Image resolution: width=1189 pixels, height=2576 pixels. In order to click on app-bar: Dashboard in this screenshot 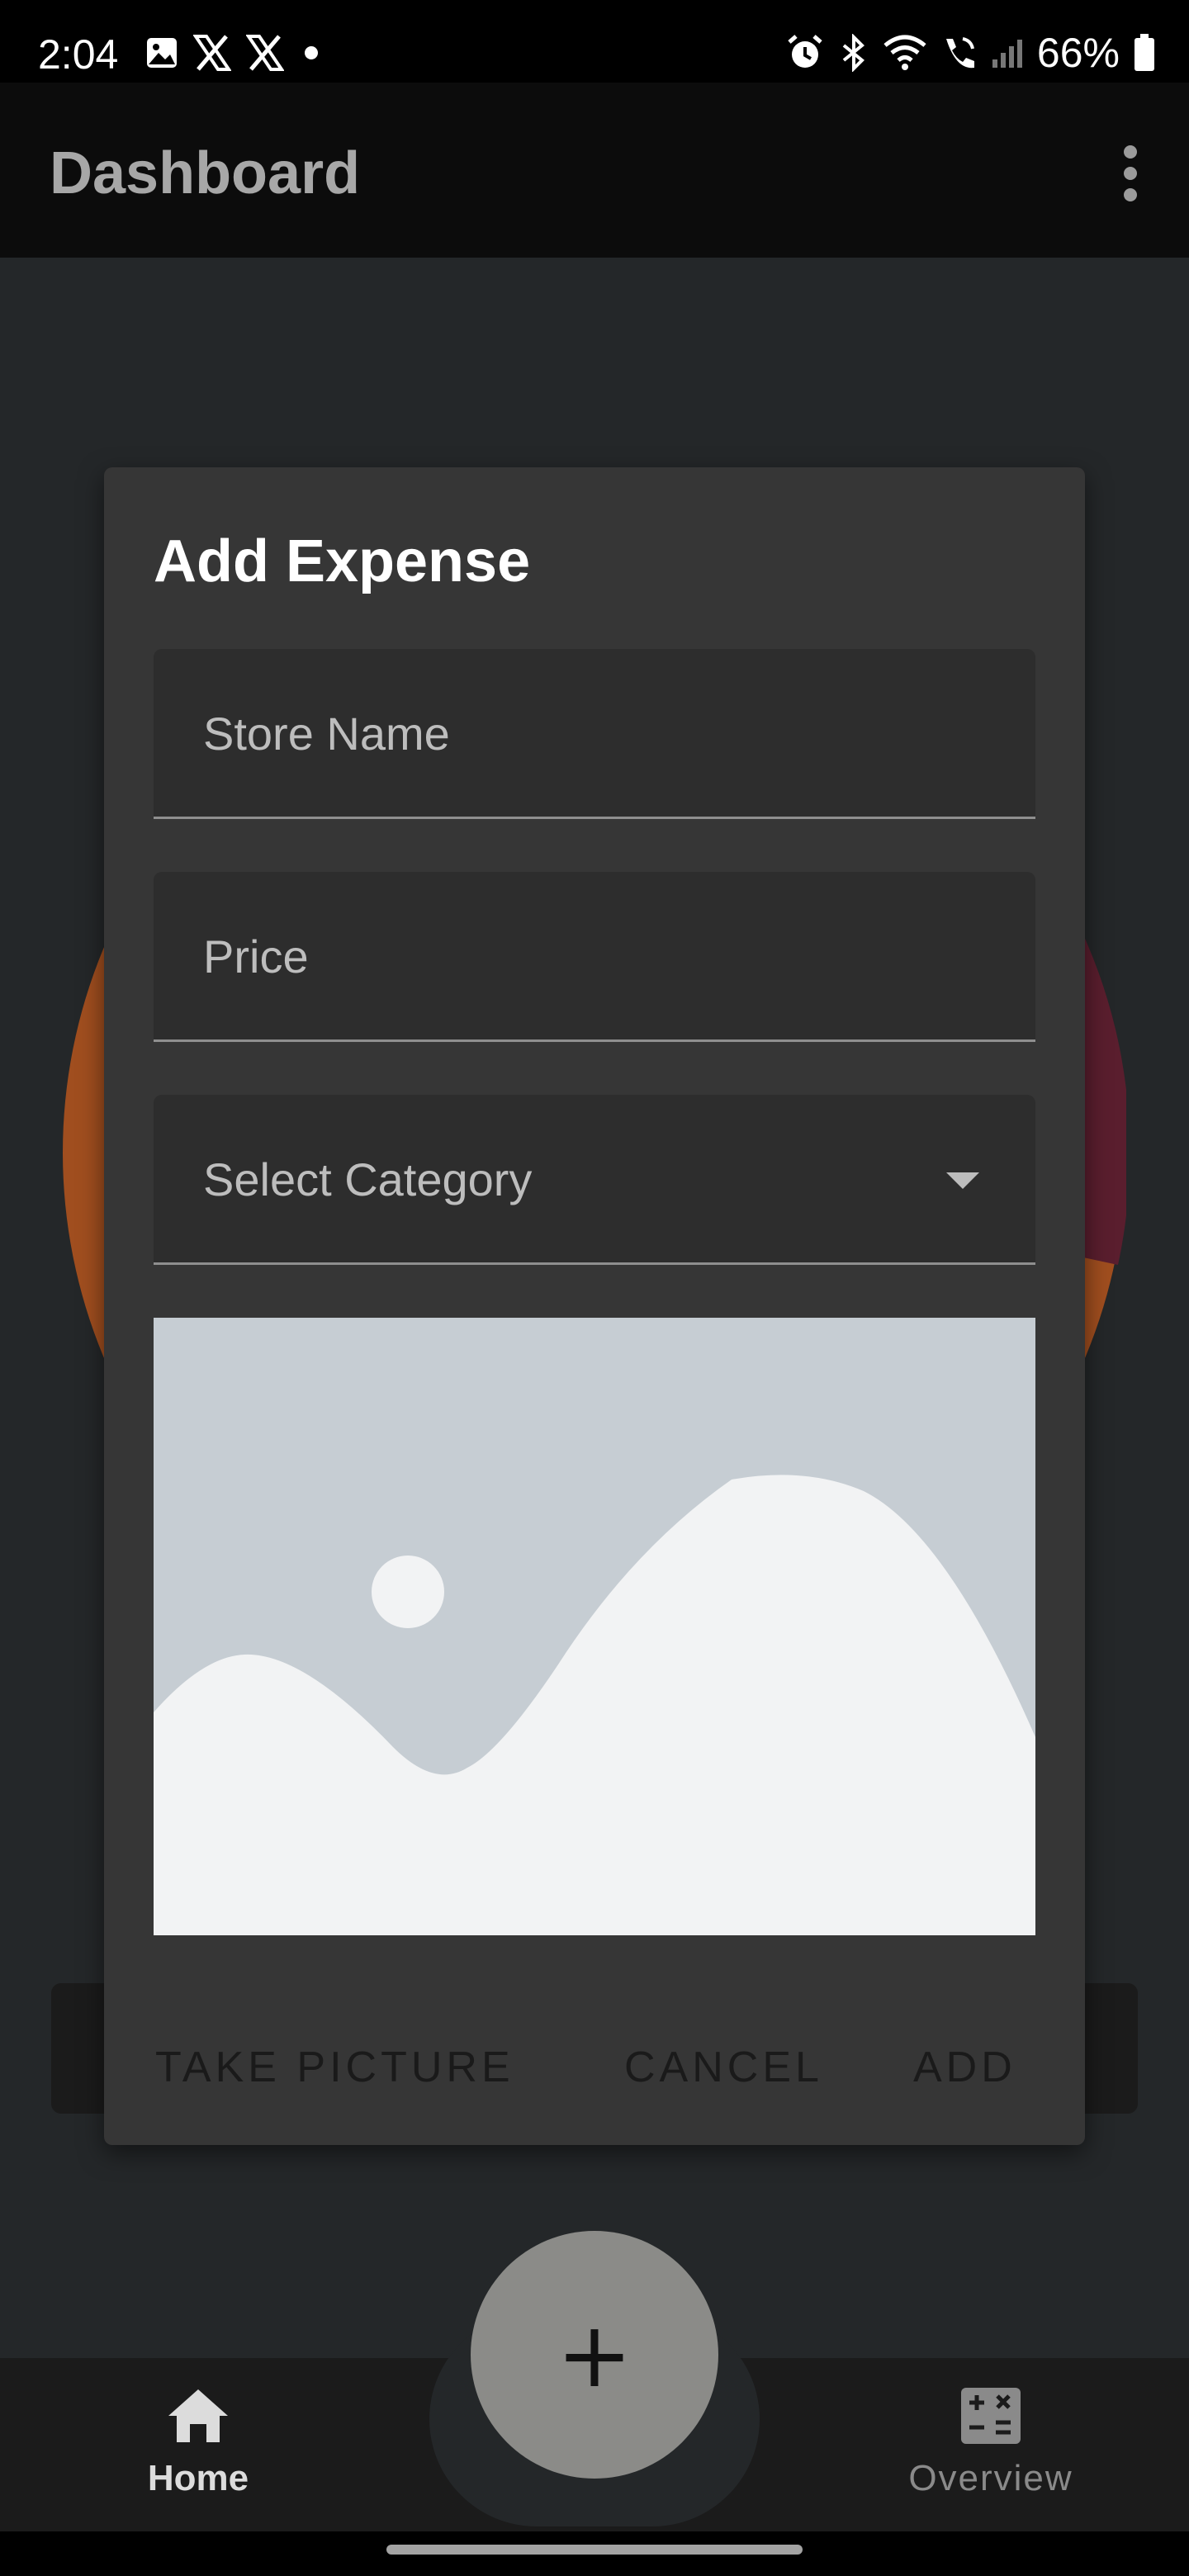, I will do `click(594, 170)`.